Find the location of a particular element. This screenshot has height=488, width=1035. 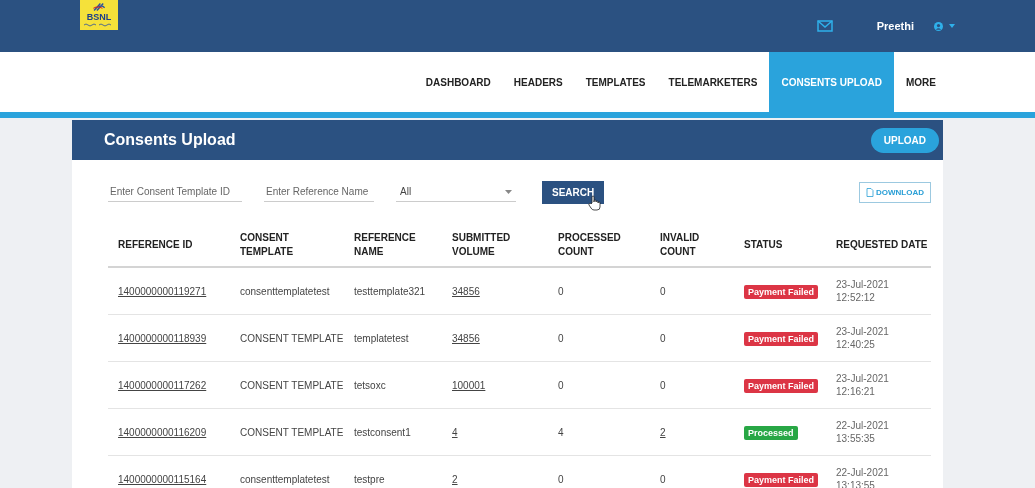

nav-tab: TEMPLATES is located at coordinates (615, 82).